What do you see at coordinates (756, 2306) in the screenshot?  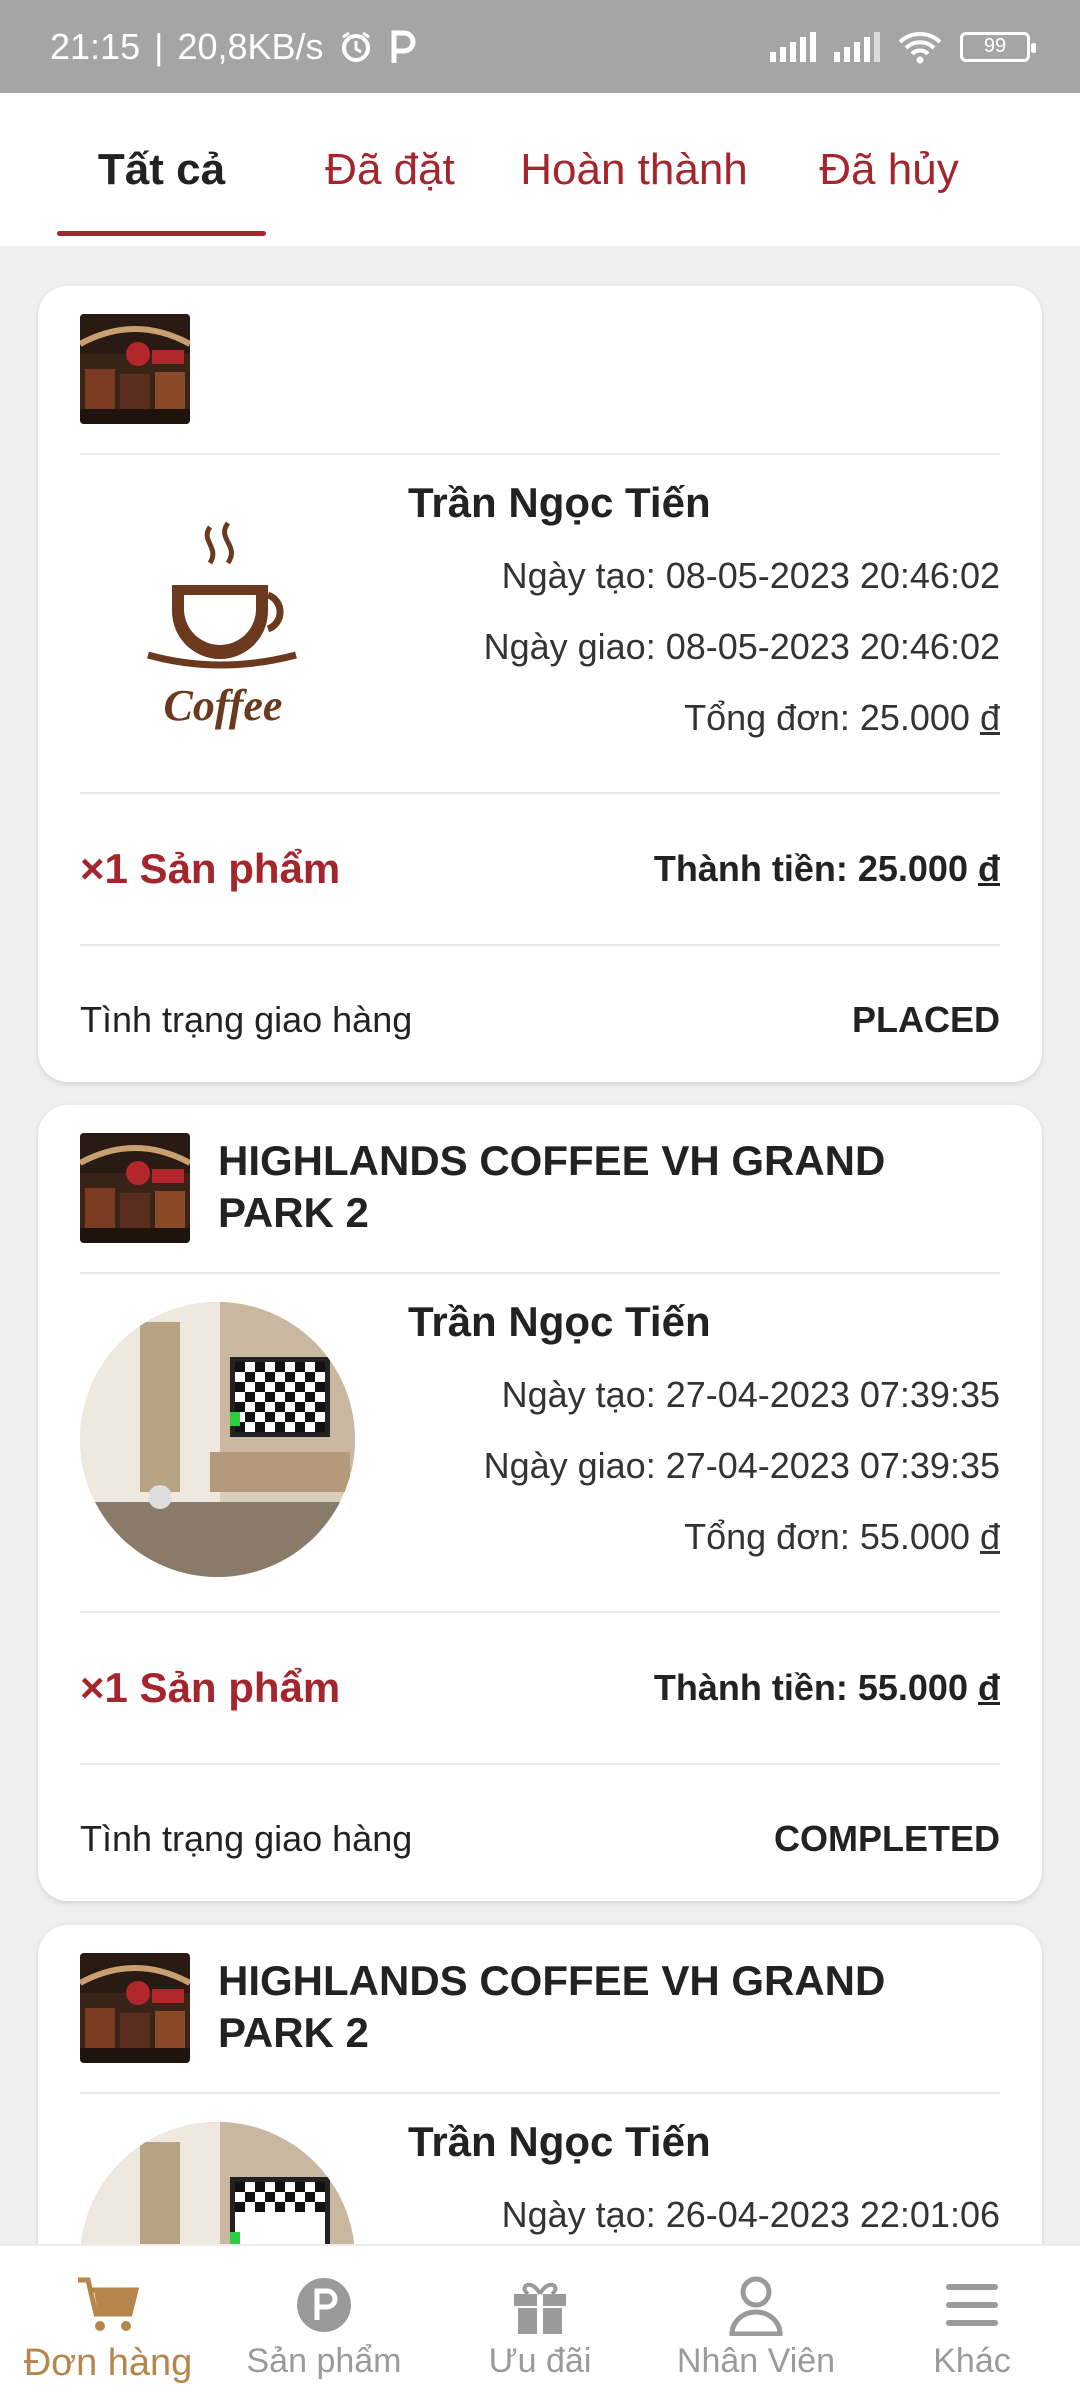 I see `person-icon` at bounding box center [756, 2306].